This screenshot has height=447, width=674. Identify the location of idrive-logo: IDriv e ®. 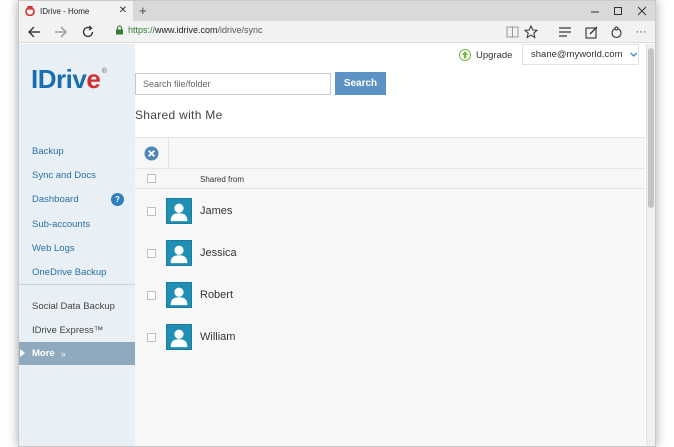
(69, 79).